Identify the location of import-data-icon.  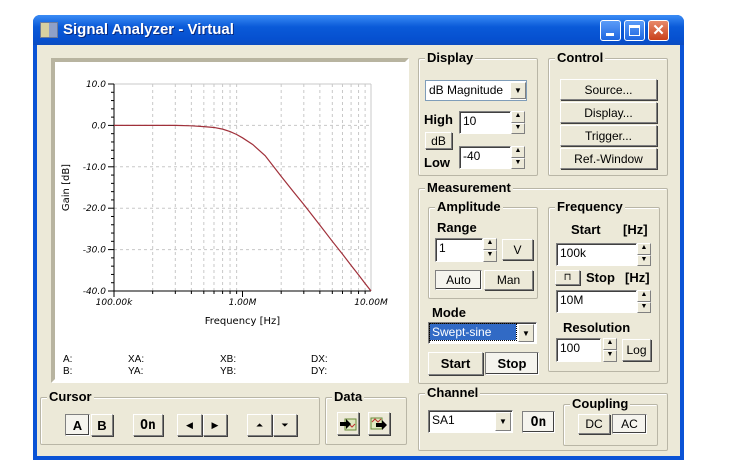
(348, 424).